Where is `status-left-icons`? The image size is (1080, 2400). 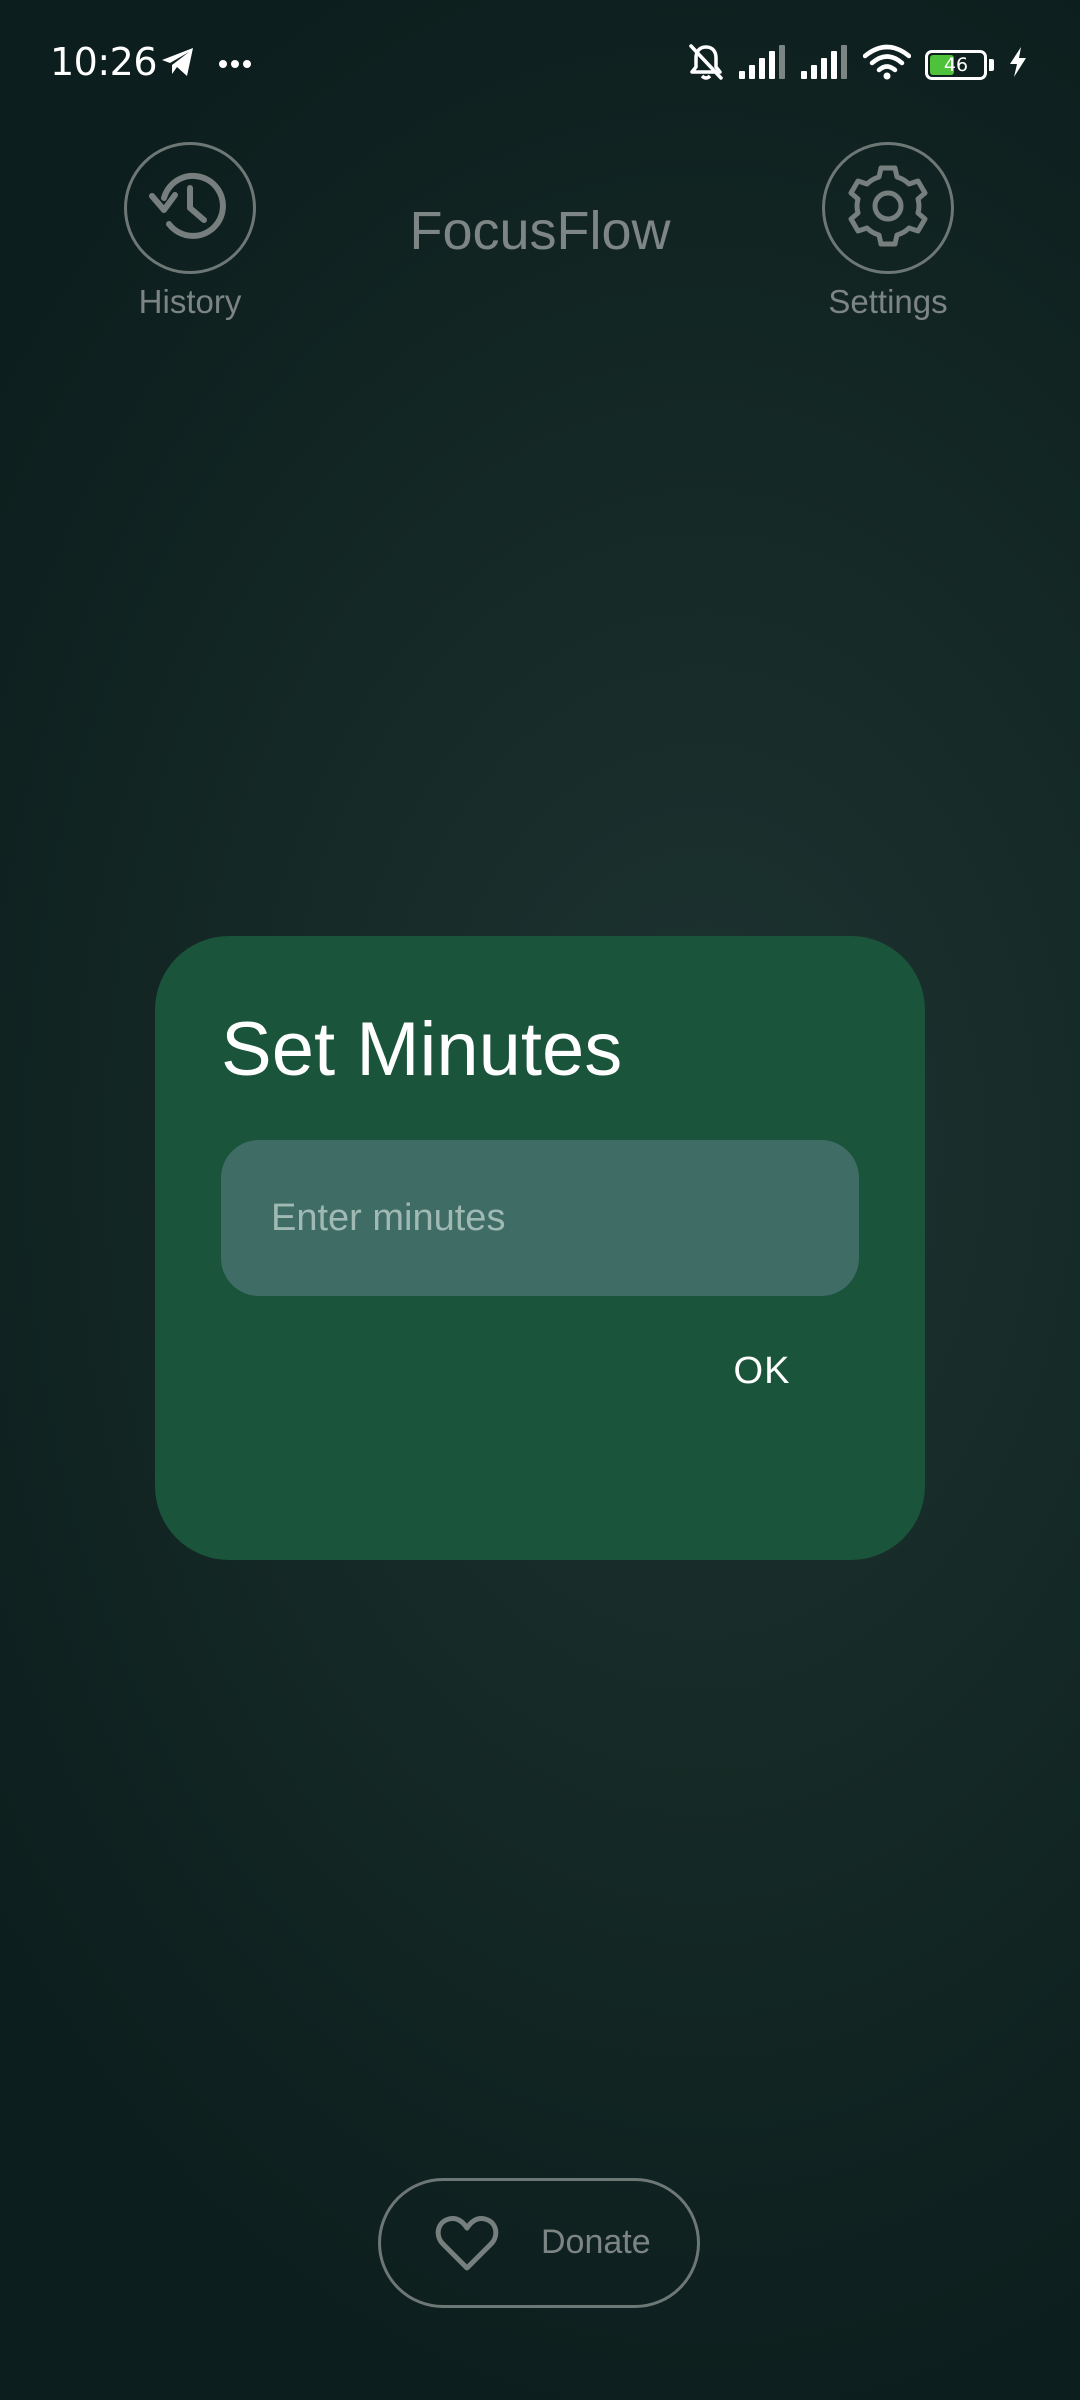
status-left-icons is located at coordinates (206, 64).